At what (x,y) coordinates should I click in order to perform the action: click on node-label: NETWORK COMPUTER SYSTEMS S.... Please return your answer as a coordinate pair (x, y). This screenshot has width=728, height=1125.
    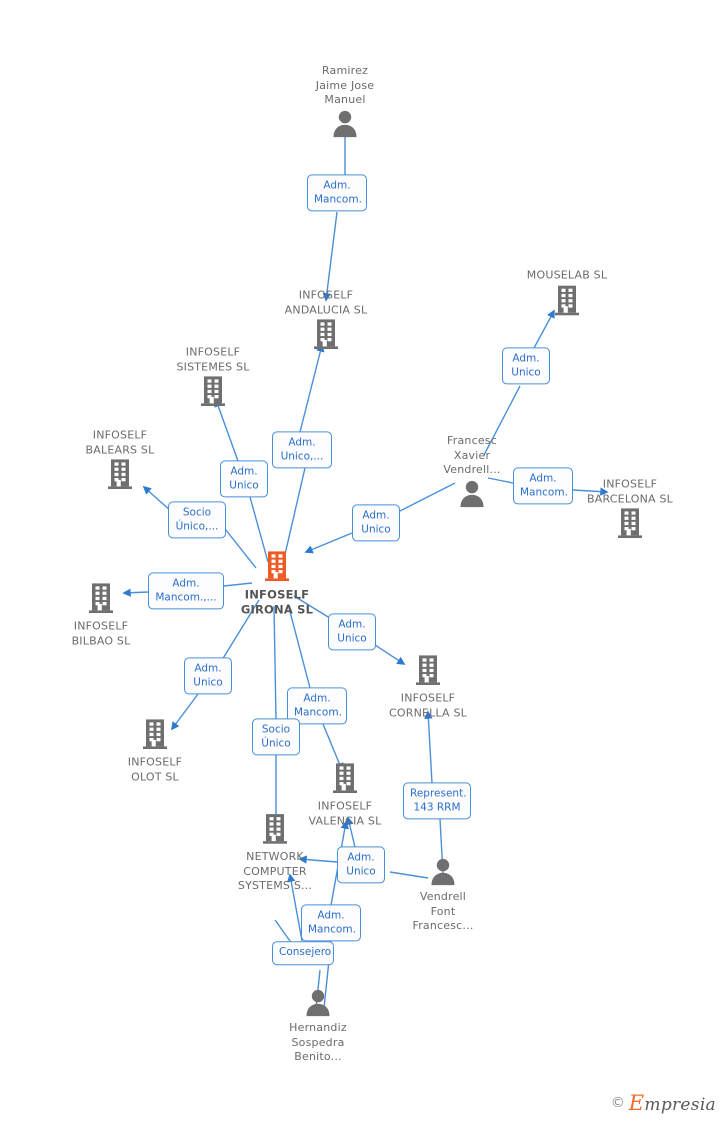
    Looking at the image, I should click on (275, 871).